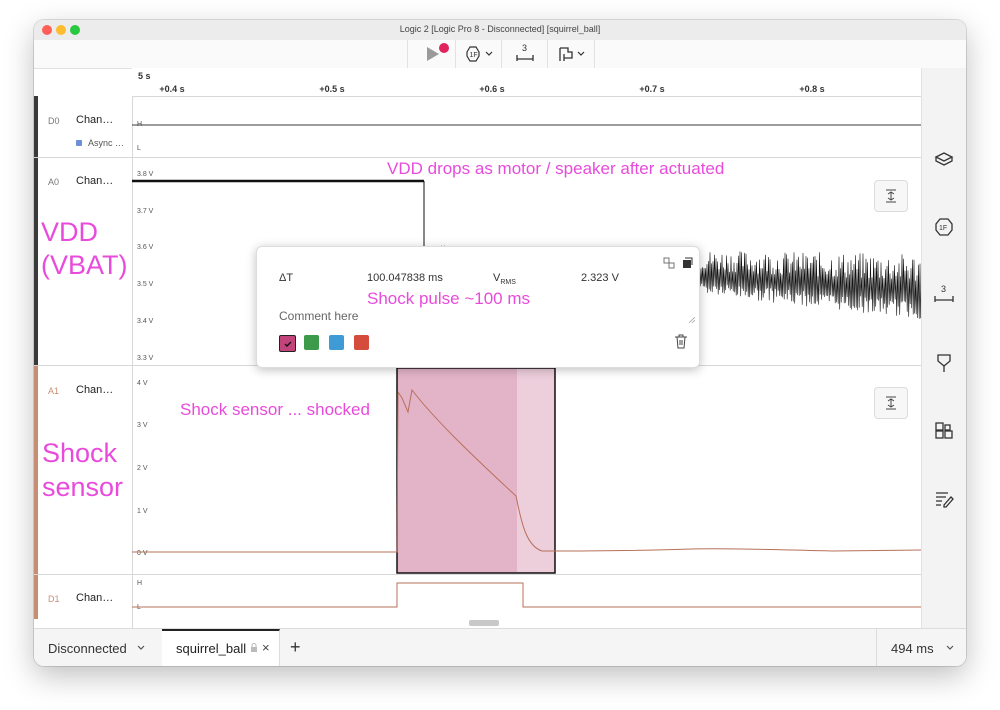 Image resolution: width=1000 pixels, height=710 pixels. Describe the element at coordinates (944, 159) in the screenshot. I see `analyzers-icon` at that location.